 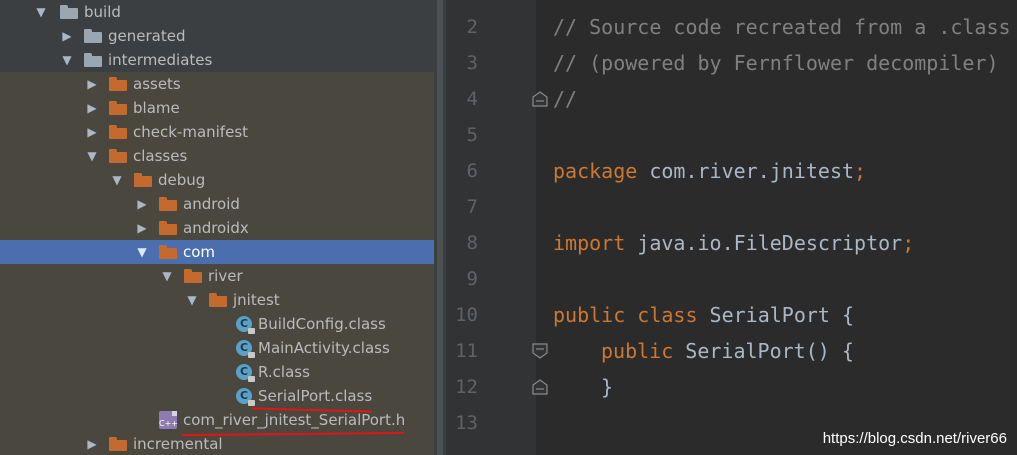 I want to click on tree-item-river: ▼ river, so click(x=217, y=276).